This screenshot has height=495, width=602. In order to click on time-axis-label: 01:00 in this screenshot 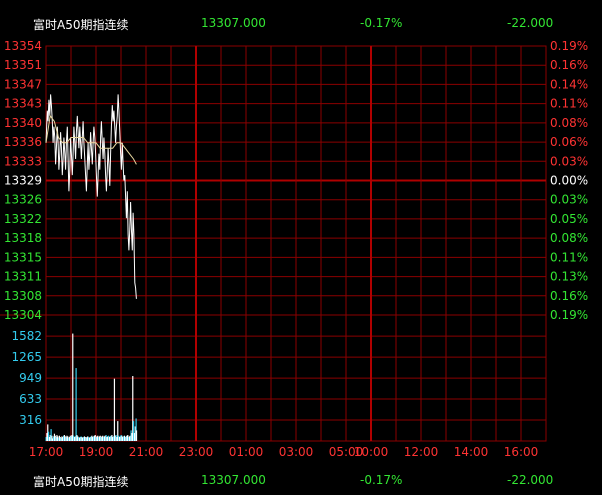, I will do `click(246, 452)`.